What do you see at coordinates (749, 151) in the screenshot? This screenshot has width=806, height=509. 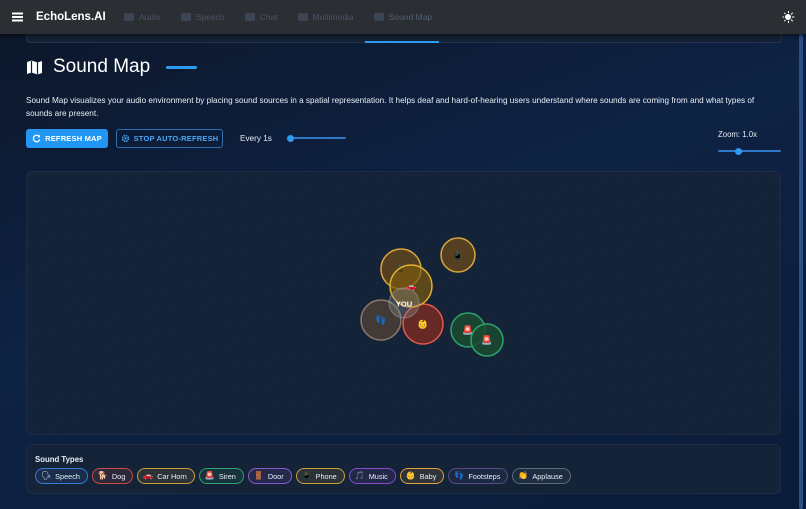 I see `zoom-slider-track` at bounding box center [749, 151].